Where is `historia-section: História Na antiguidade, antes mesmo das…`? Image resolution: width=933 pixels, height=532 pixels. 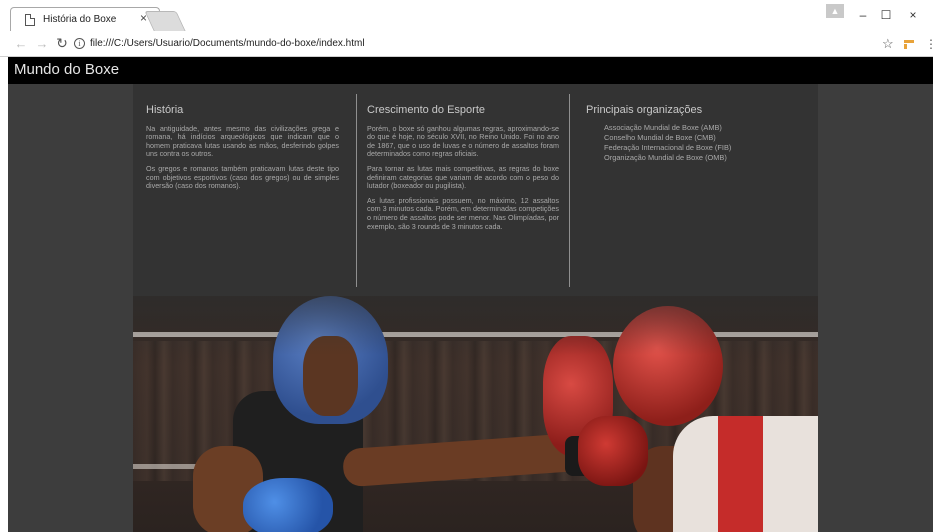
historia-section: História Na antiguidade, antes mesmo das… is located at coordinates (242, 145).